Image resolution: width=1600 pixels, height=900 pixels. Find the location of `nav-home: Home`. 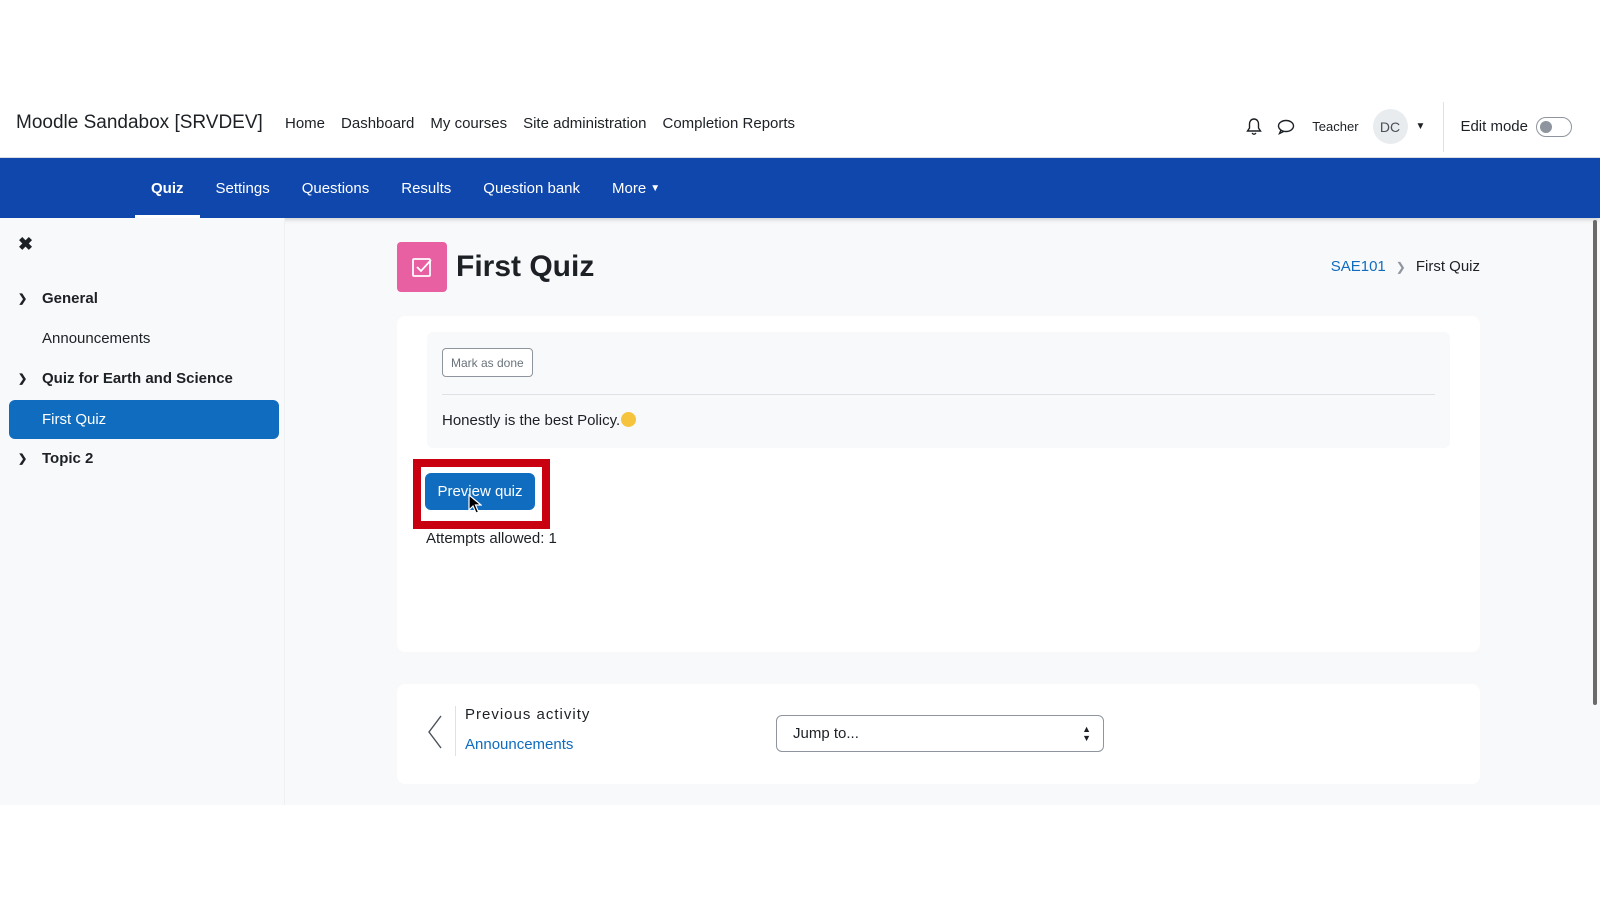

nav-home: Home is located at coordinates (305, 123).